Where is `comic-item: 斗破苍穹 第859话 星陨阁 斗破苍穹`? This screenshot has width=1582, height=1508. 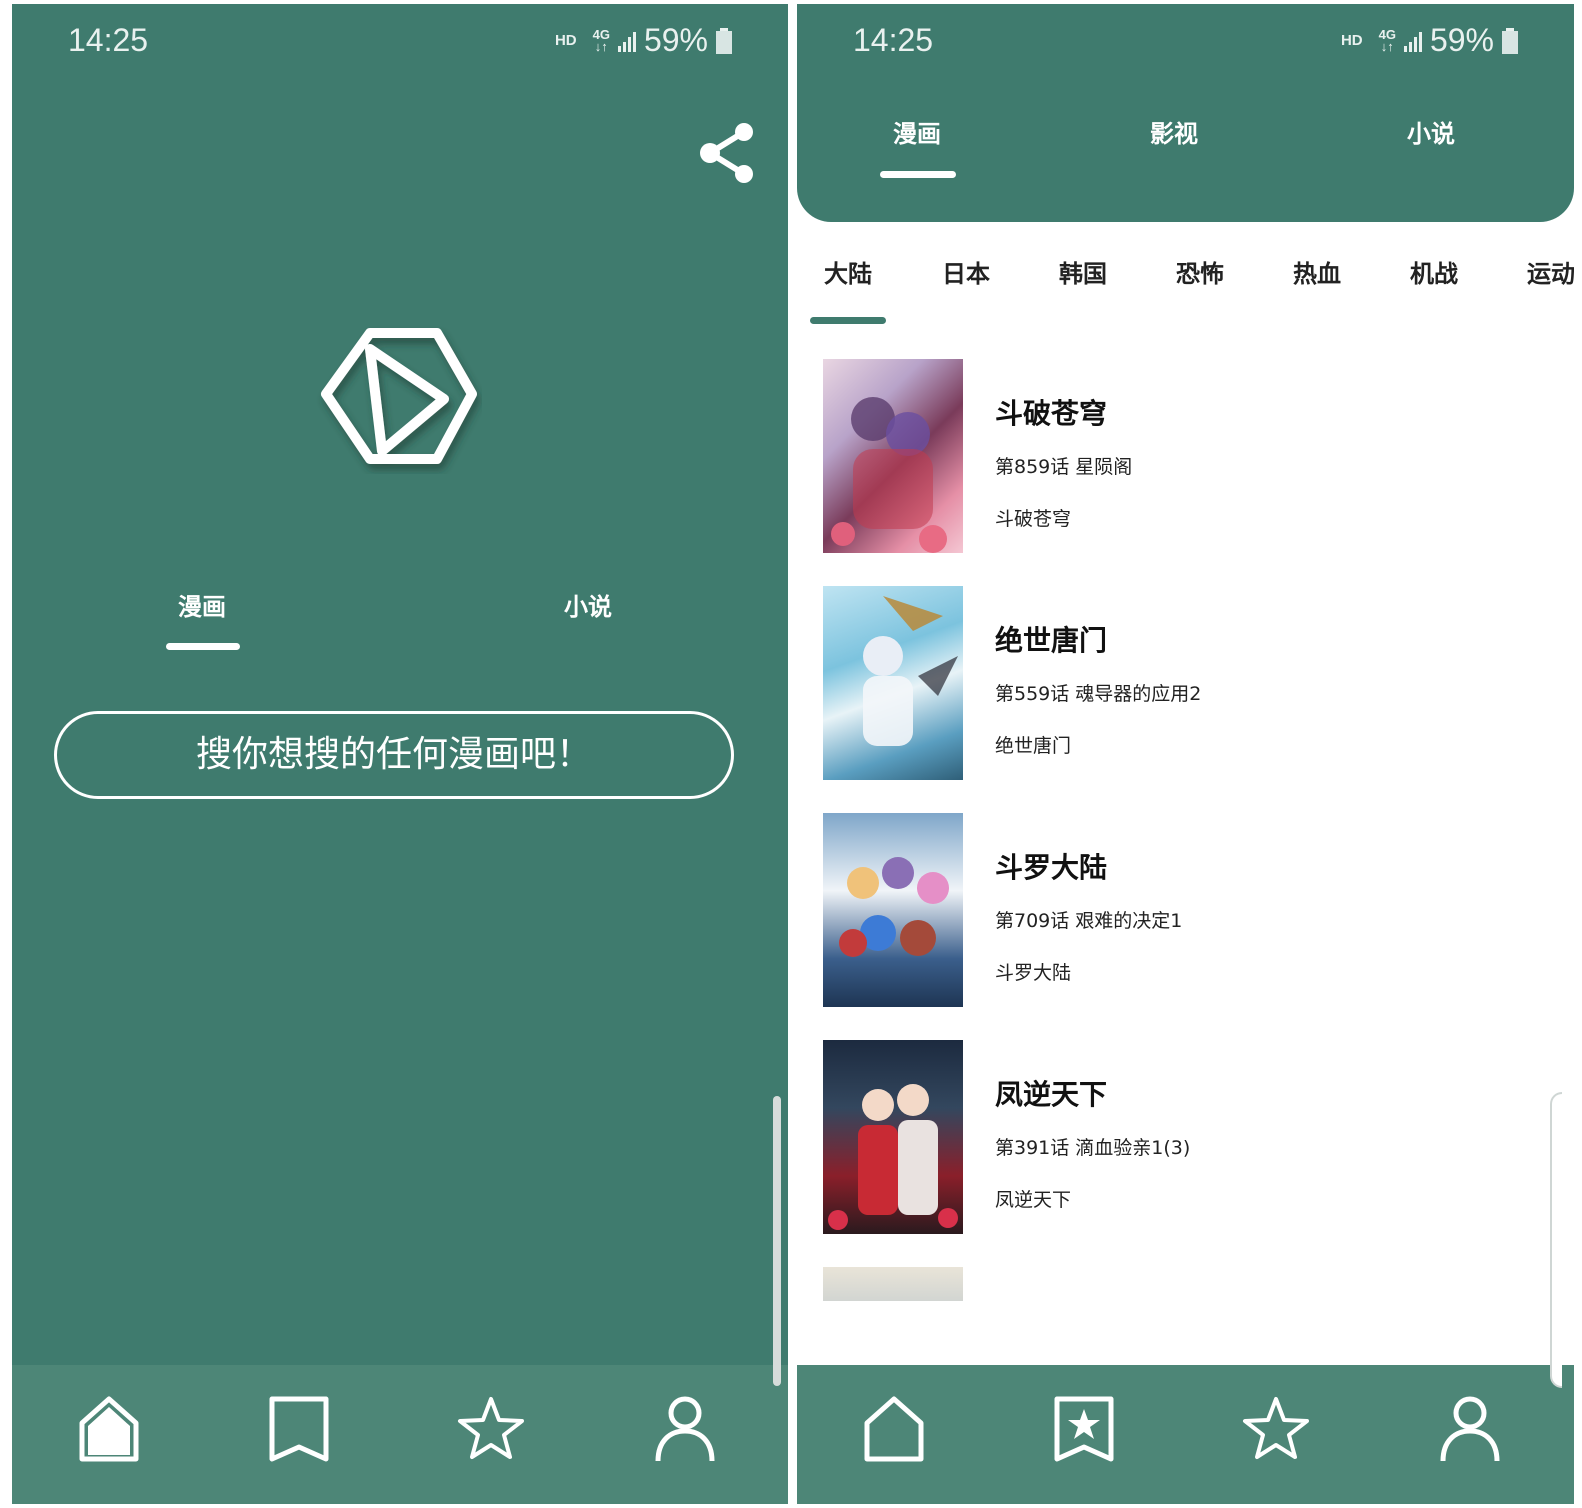
comic-item: 斗破苍穹 第859话 星陨阁 斗破苍穹 is located at coordinates (1190, 457).